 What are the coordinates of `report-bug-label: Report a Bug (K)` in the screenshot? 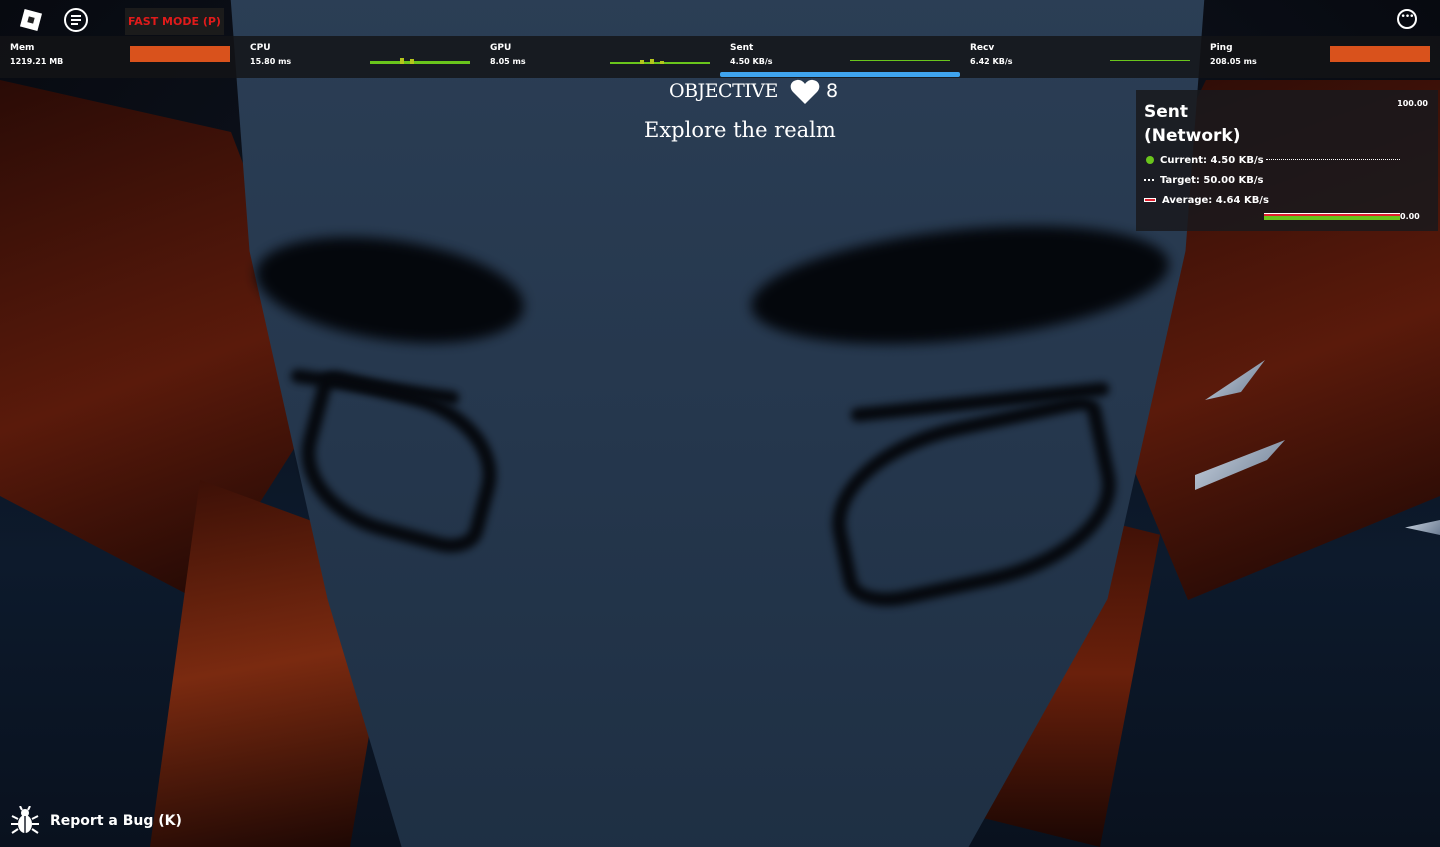 It's located at (116, 821).